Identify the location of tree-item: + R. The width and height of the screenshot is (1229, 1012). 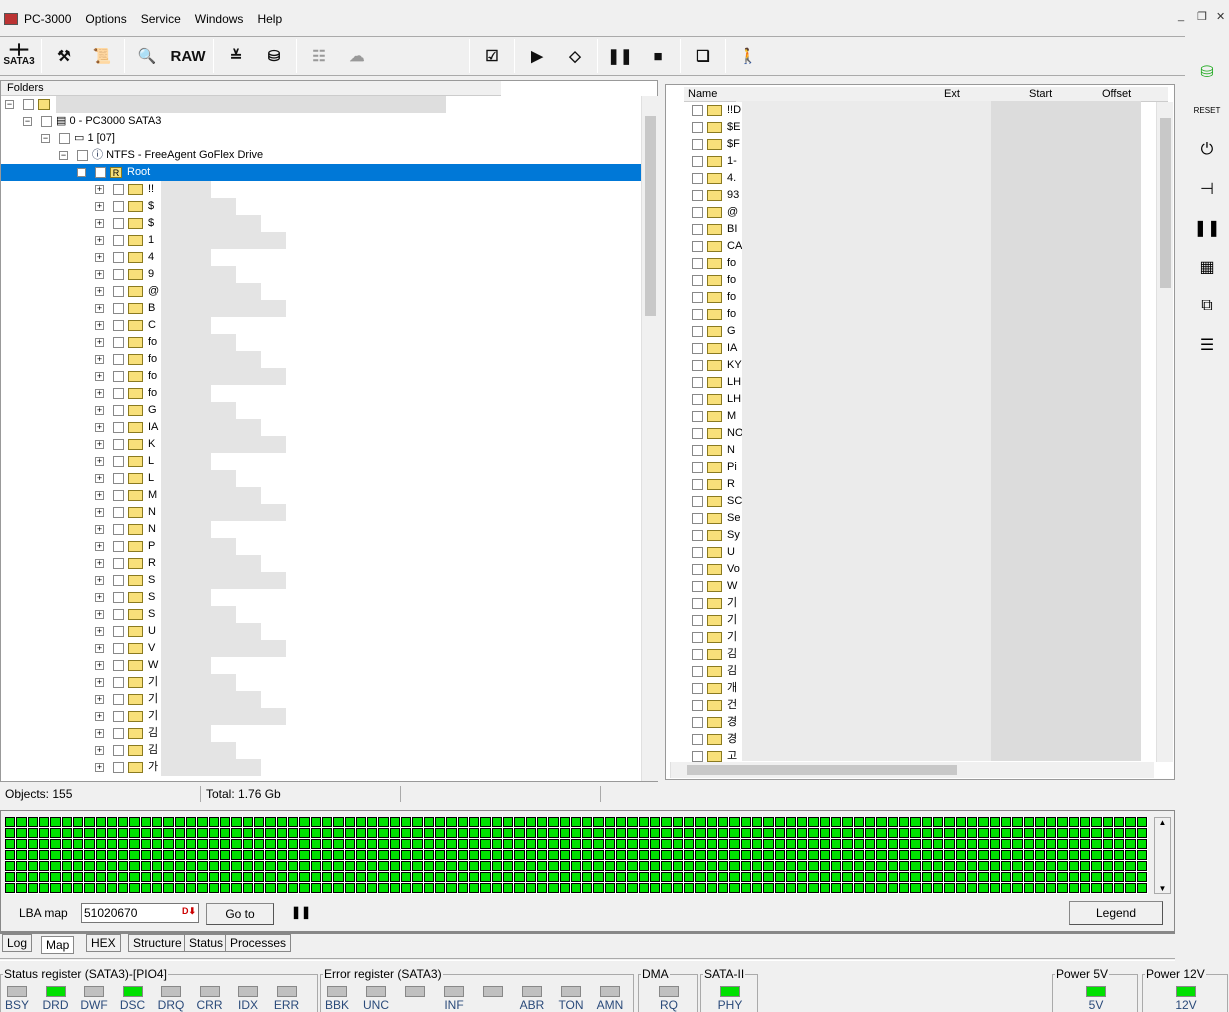
(125, 563).